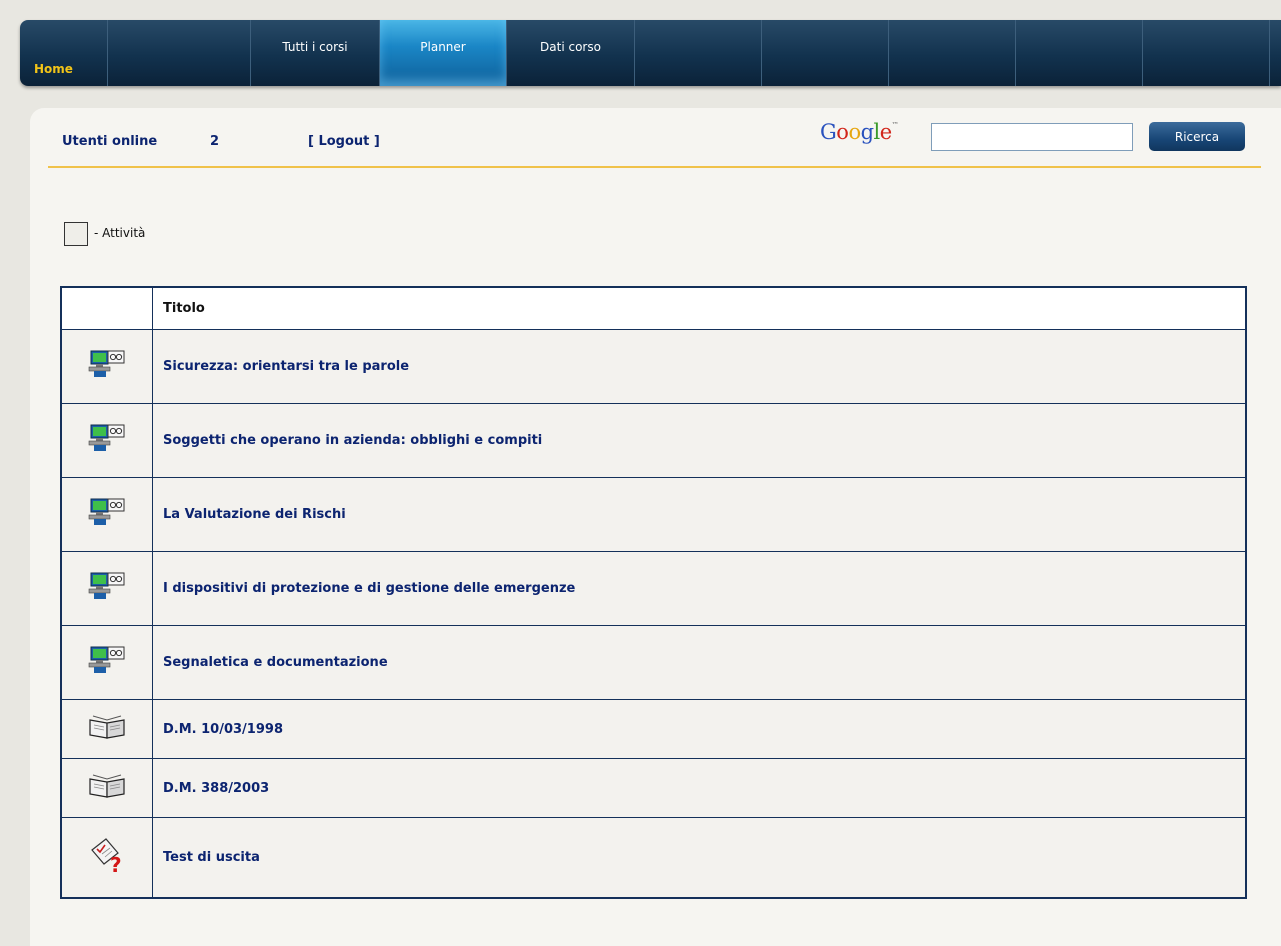 This screenshot has height=946, width=1281. I want to click on table-row: ? Test di uscita, so click(653, 857).